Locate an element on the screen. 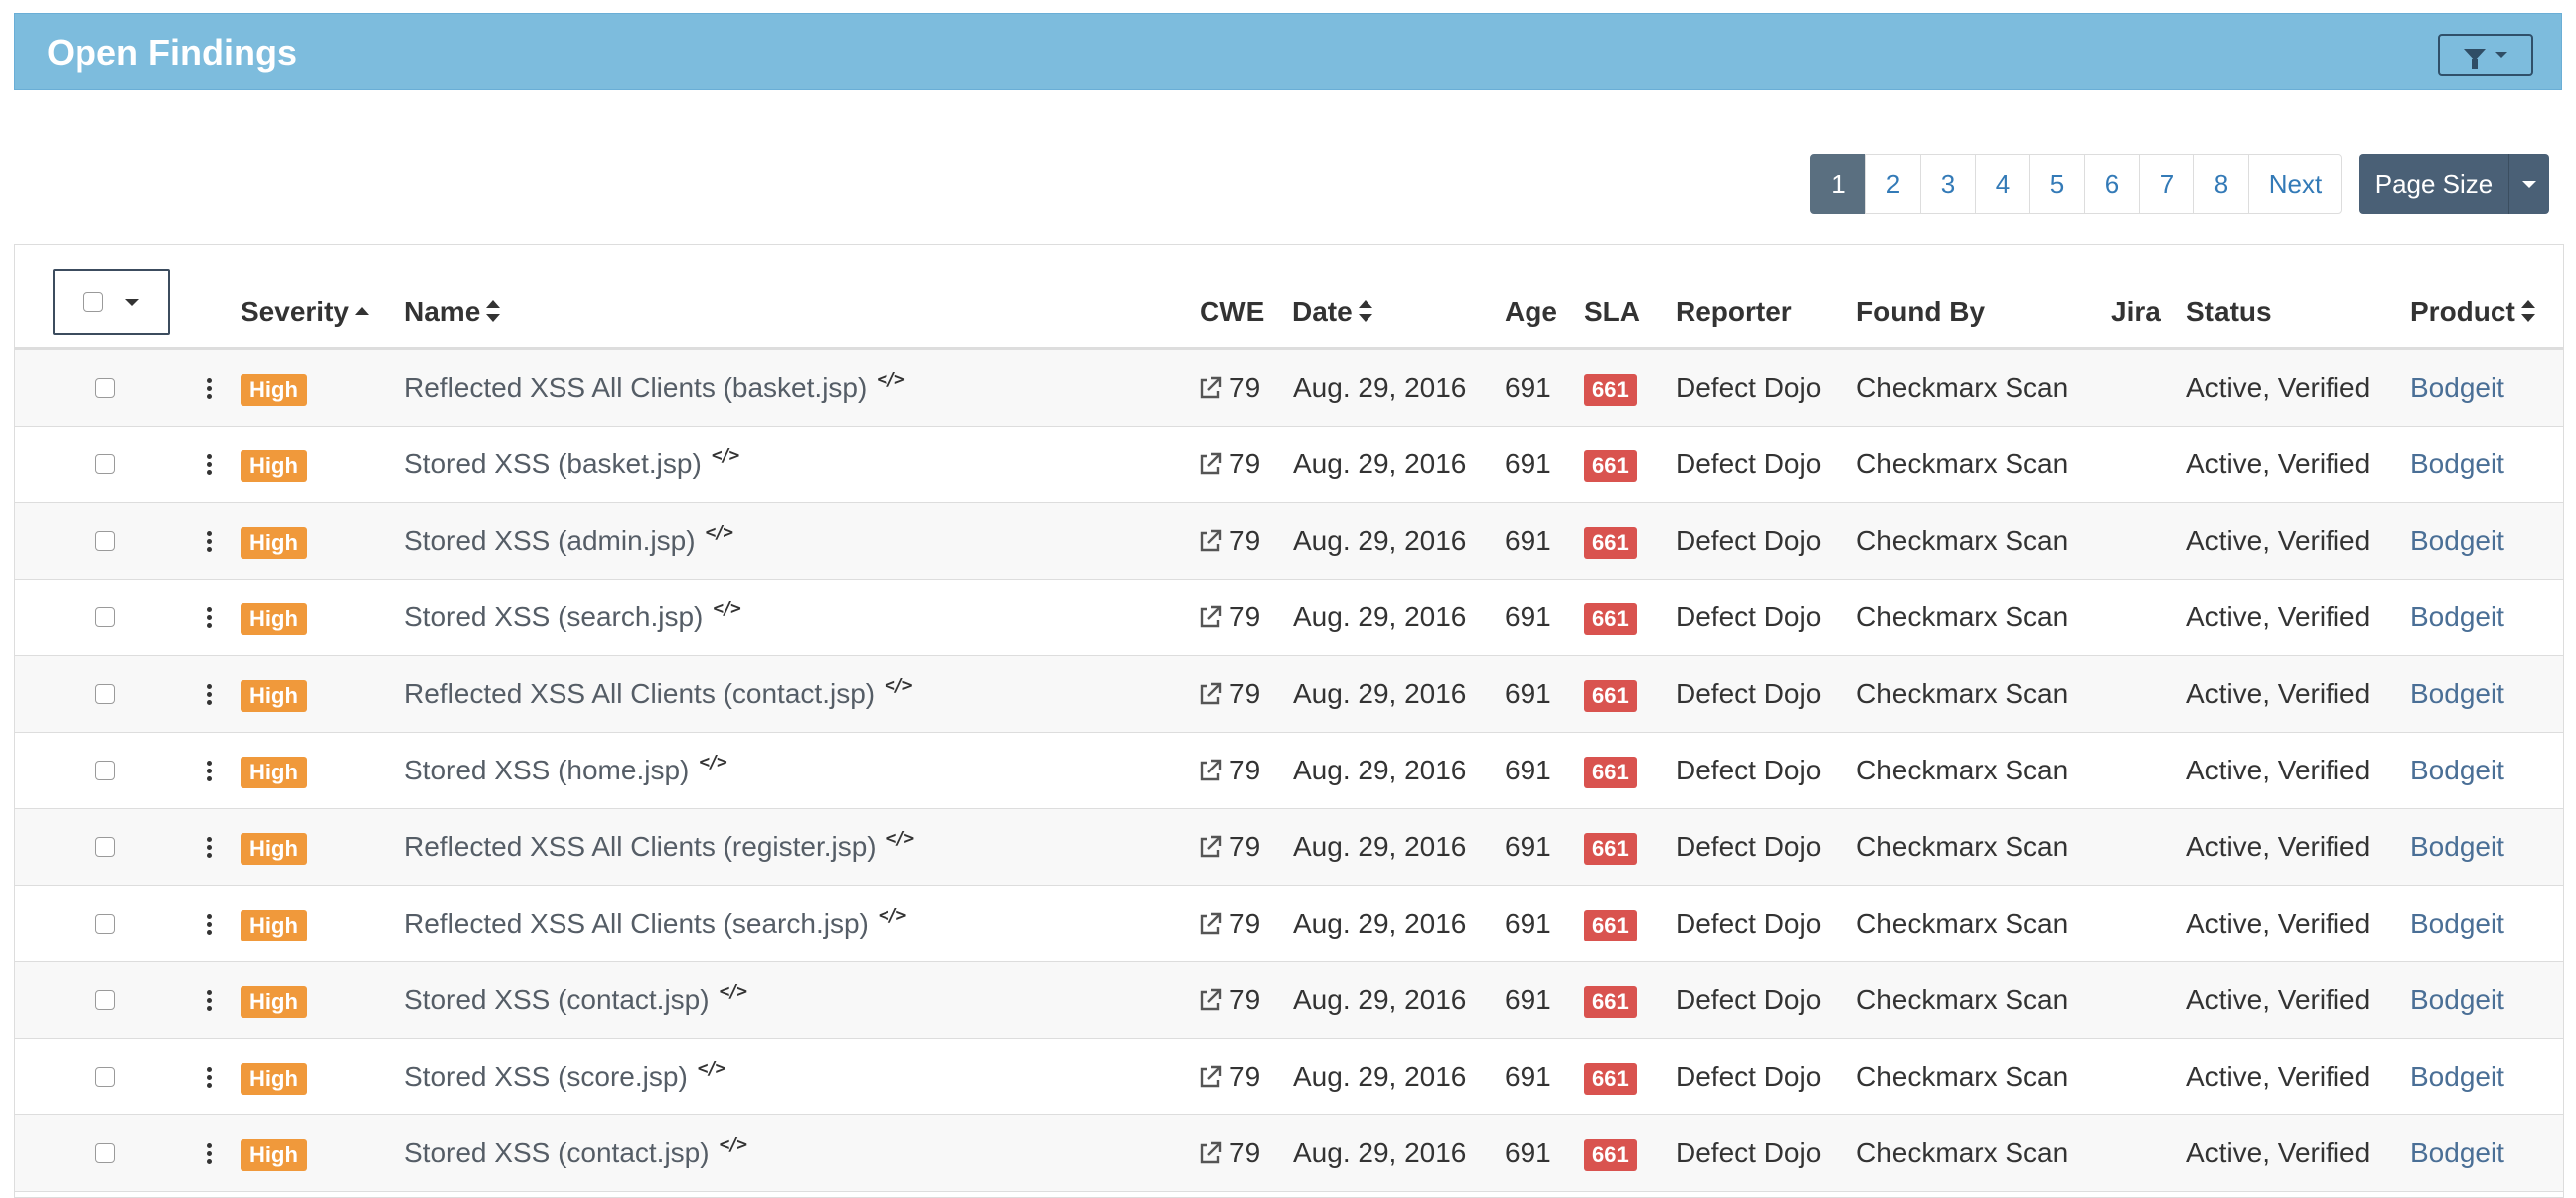 This screenshot has width=2576, height=1198. page-link-3: 3 is located at coordinates (1948, 184).